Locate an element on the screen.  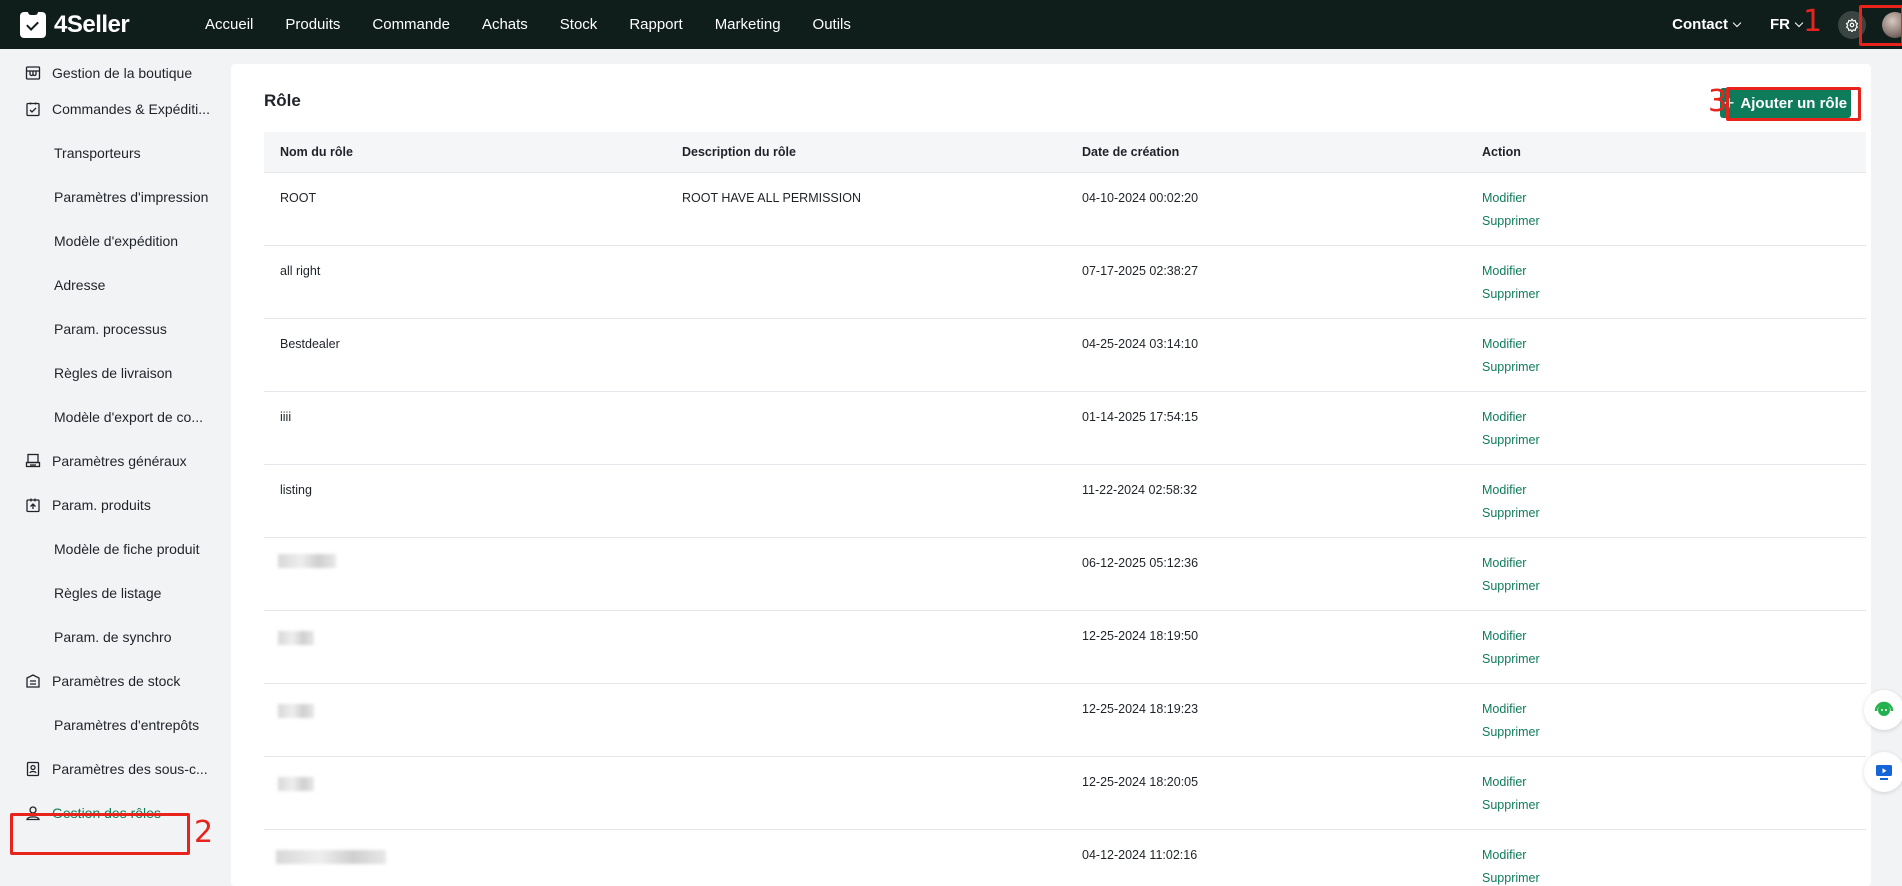
nav-stock: Stock is located at coordinates (579, 24).